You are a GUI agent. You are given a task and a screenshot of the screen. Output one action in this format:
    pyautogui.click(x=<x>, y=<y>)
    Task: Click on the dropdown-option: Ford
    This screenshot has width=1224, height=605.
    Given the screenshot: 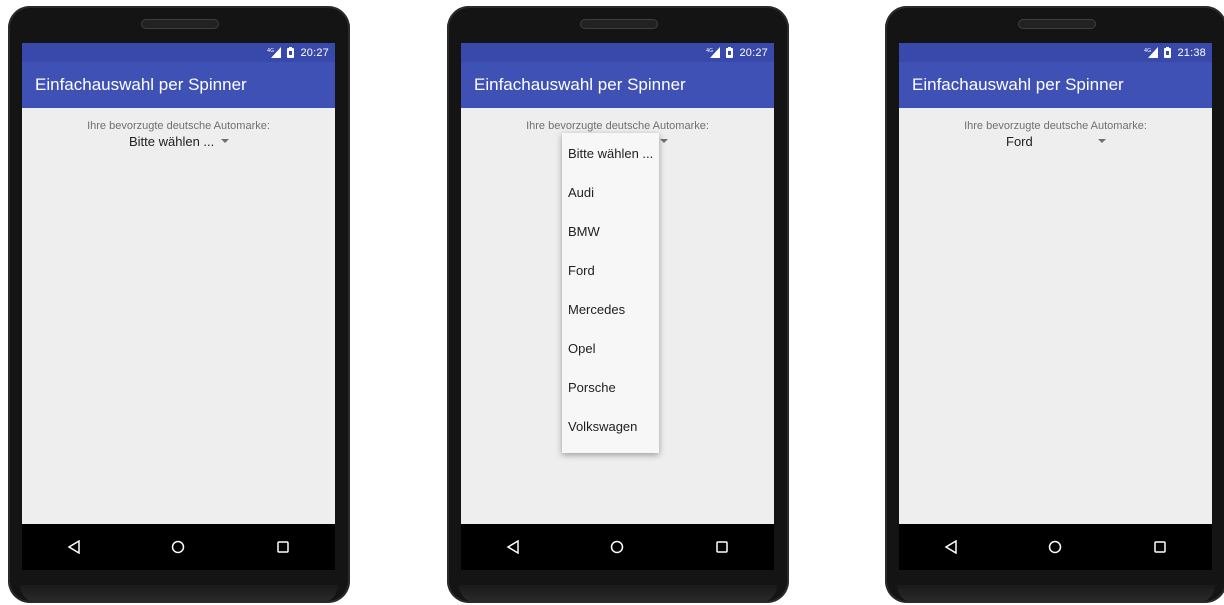 What is the action you would take?
    pyautogui.click(x=610, y=273)
    